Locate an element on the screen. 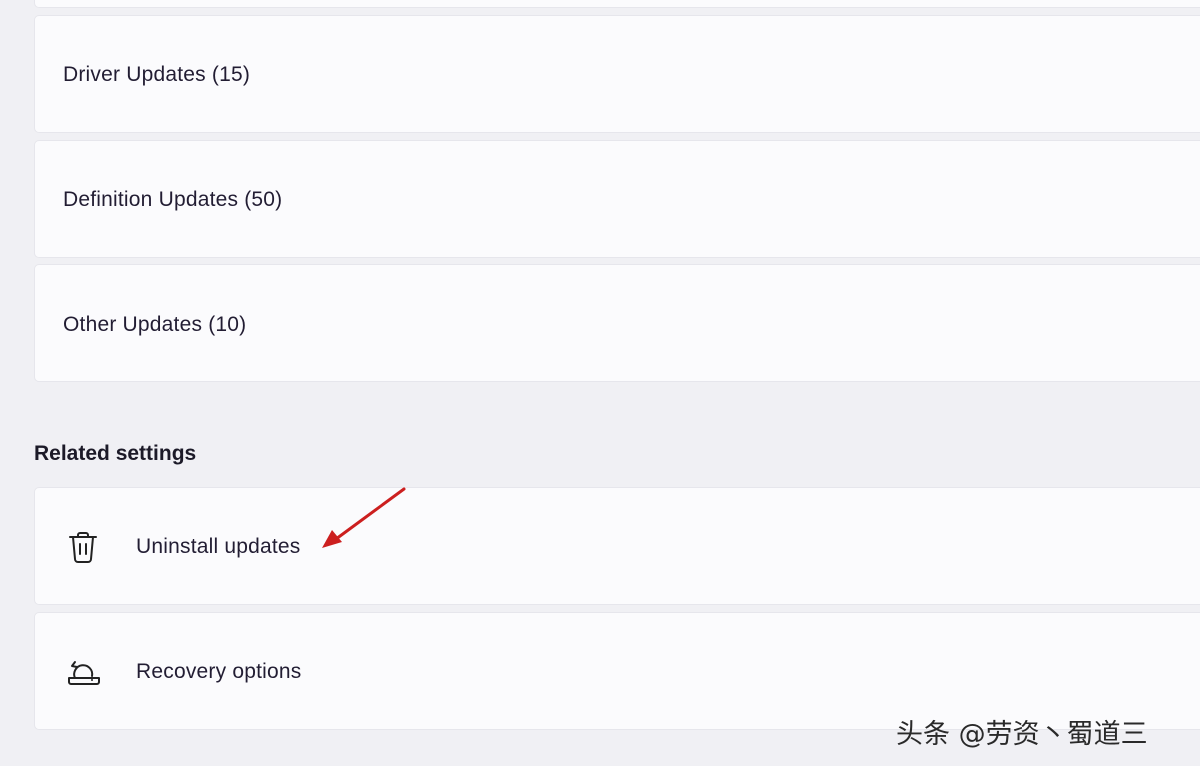  other-updates-label: Other Updates (10) is located at coordinates (155, 324).